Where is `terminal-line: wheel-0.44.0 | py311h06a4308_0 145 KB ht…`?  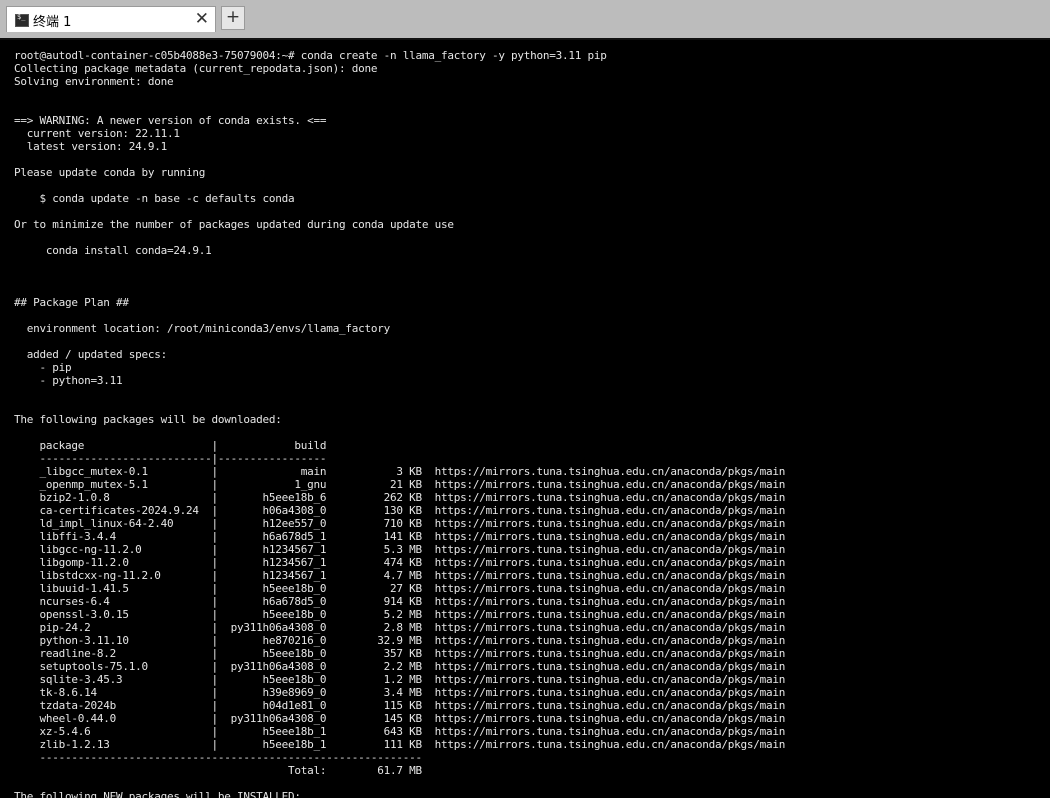 terminal-line: wheel-0.44.0 | py311h06a4308_0 145 KB ht… is located at coordinates (400, 718).